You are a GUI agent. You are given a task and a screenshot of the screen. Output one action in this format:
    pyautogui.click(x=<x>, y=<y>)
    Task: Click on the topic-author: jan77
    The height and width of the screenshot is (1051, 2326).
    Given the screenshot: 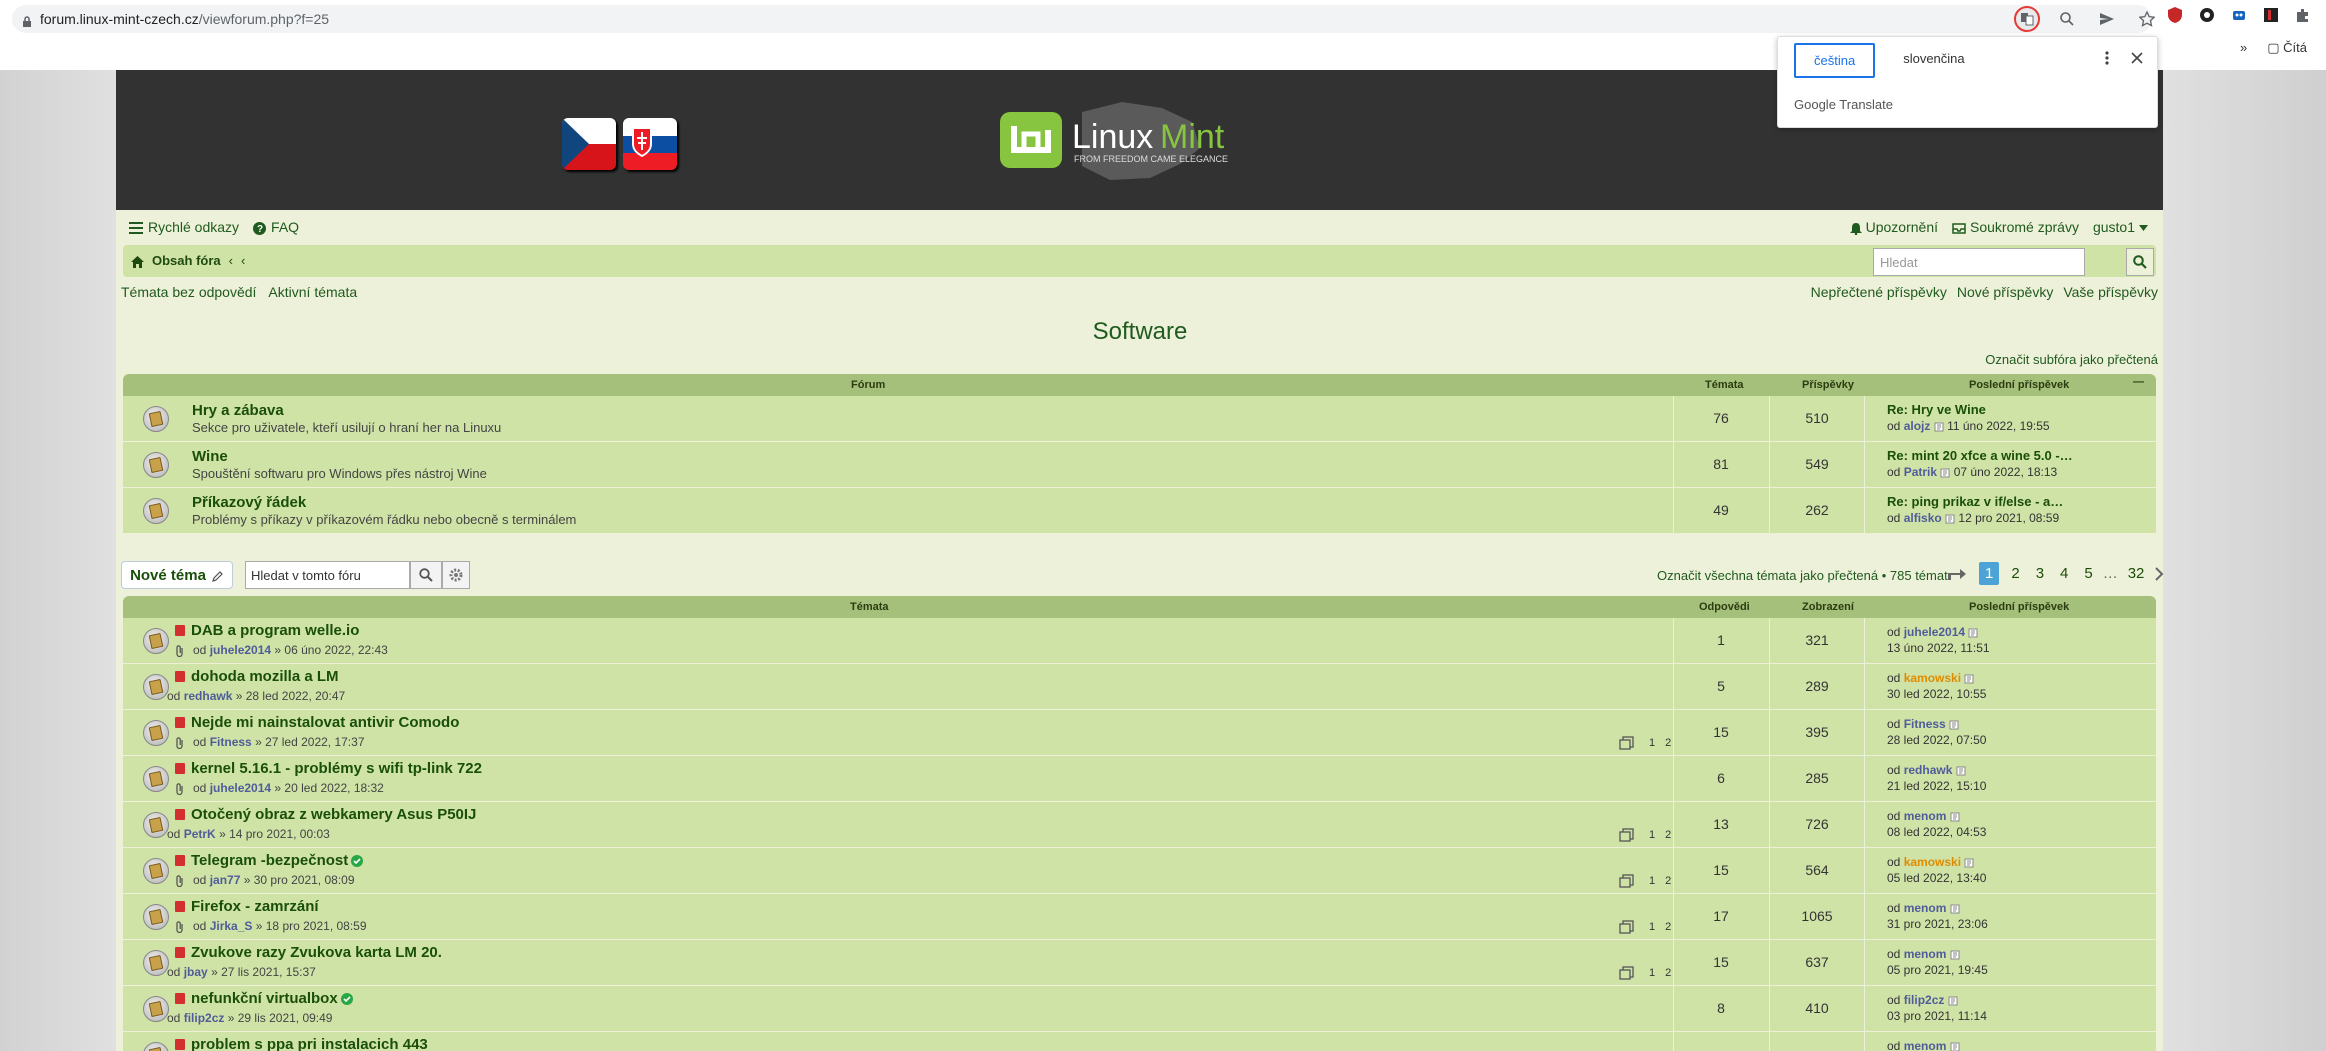 What is the action you would take?
    pyautogui.click(x=225, y=880)
    